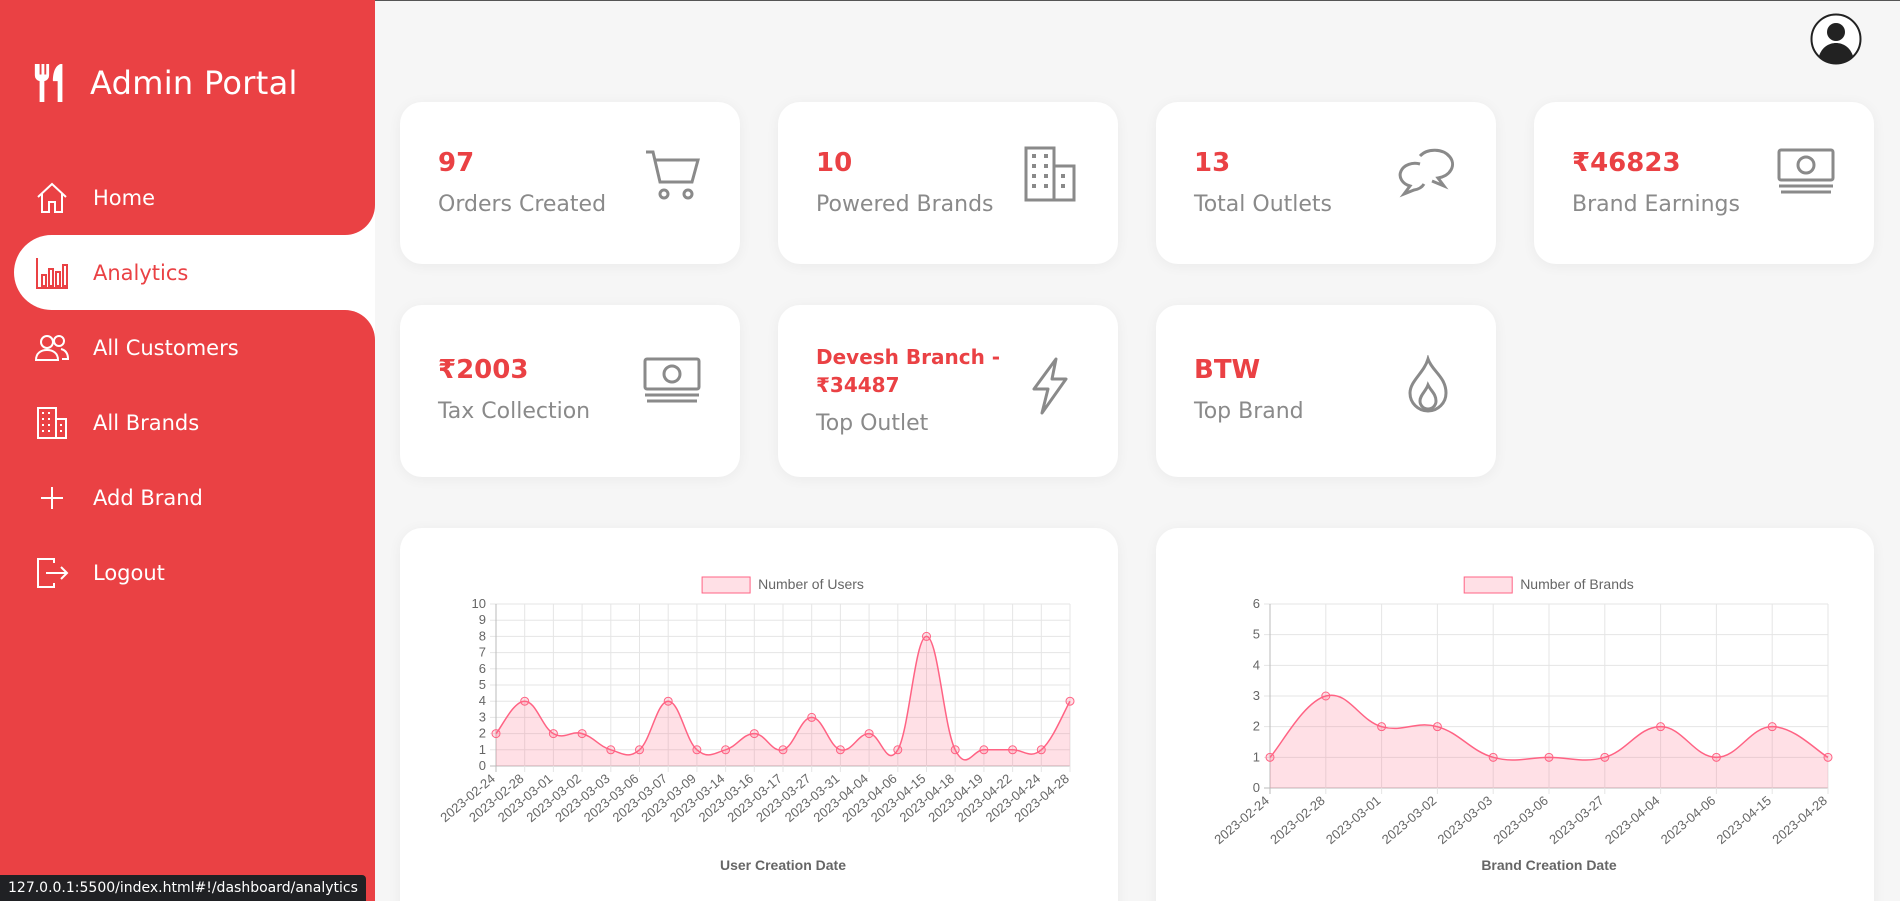  I want to click on stat-card-orders: 97 Orders Created, so click(570, 183).